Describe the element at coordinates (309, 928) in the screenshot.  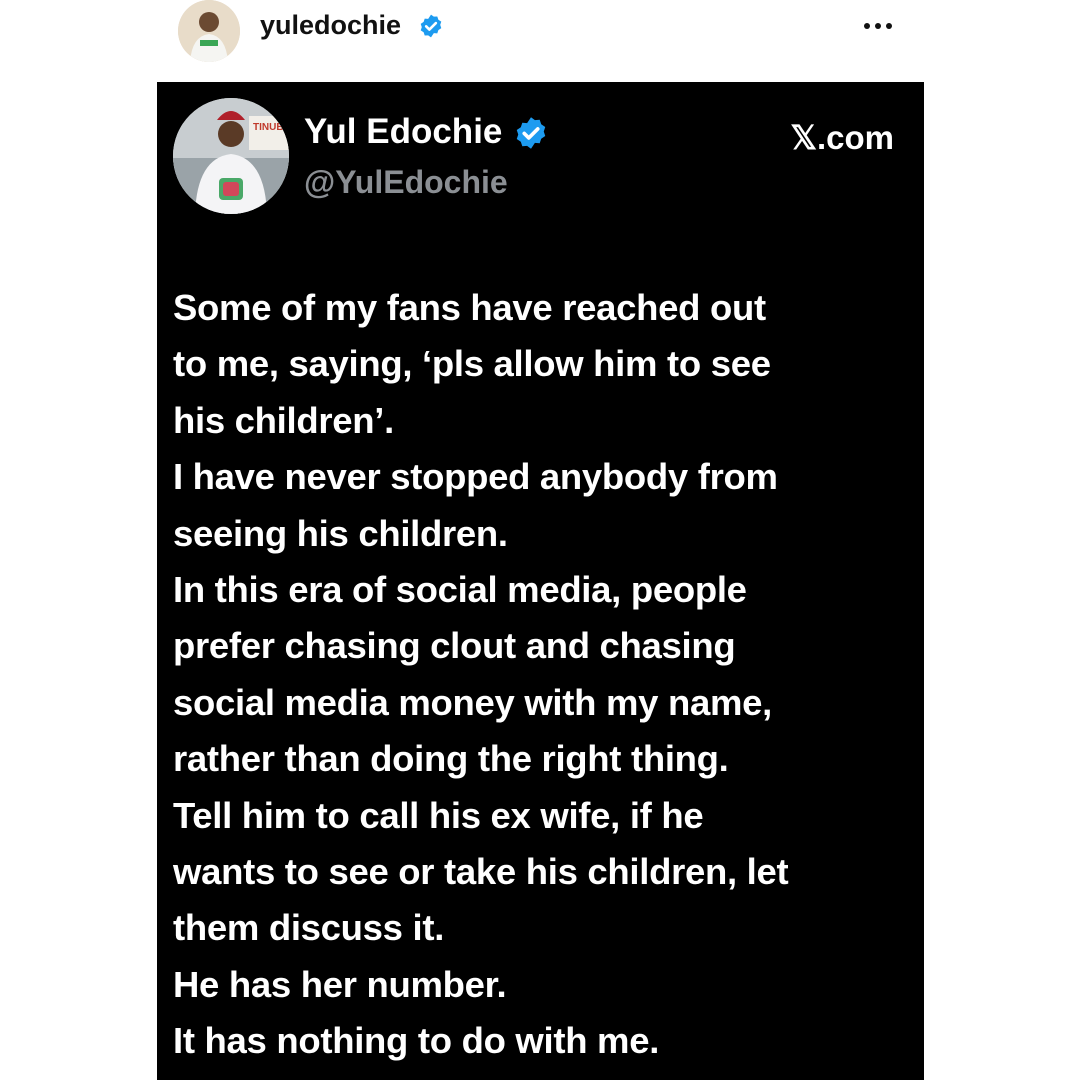
I see `tweet-text-line: them discuss it.` at that location.